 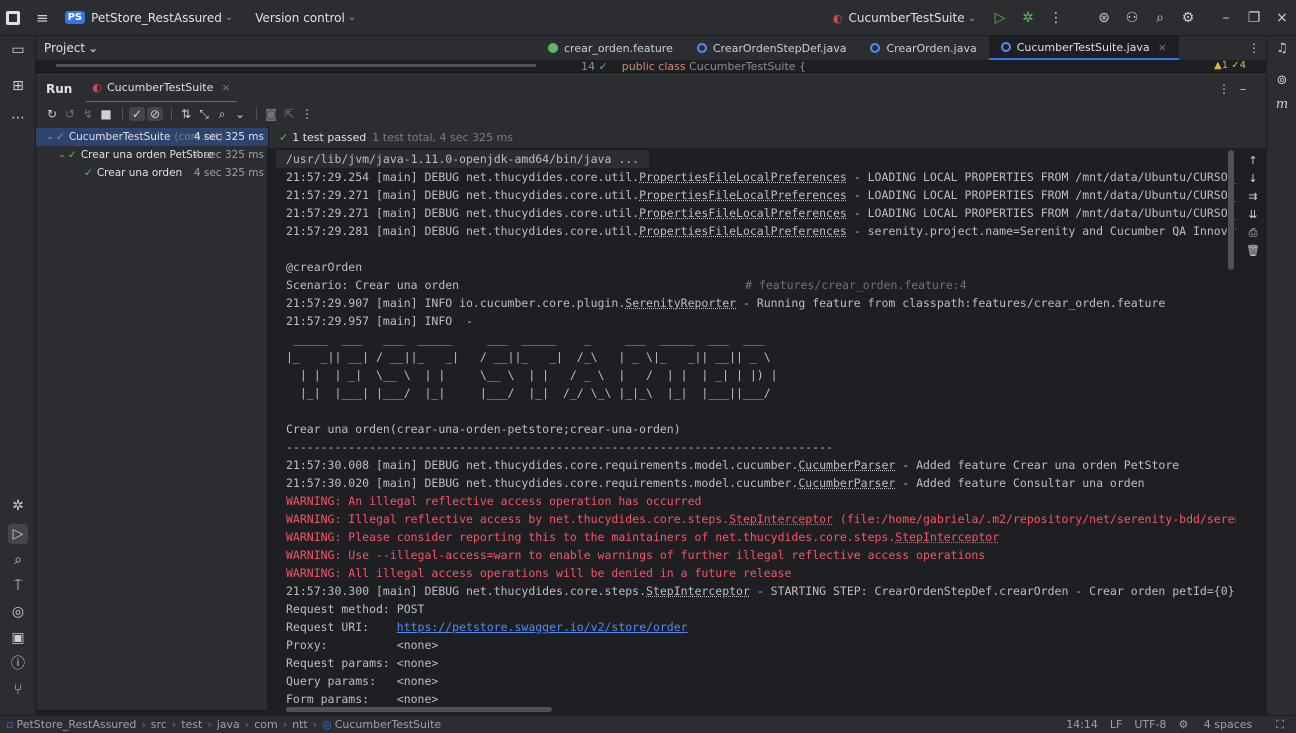 I want to click on more-tools-icon: ⋯, so click(x=18, y=118).